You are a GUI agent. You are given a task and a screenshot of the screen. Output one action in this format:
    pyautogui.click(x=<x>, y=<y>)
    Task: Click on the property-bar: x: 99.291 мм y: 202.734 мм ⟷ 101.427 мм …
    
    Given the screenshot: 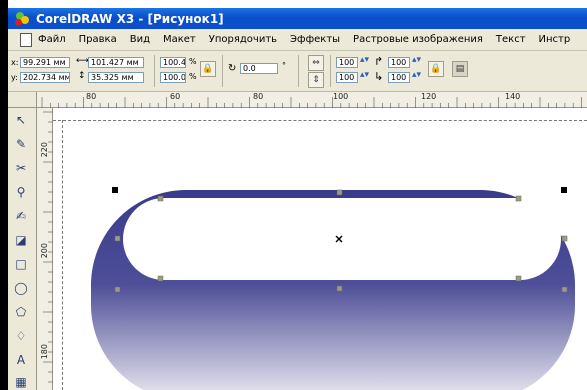 What is the action you would take?
    pyautogui.click(x=297, y=71)
    